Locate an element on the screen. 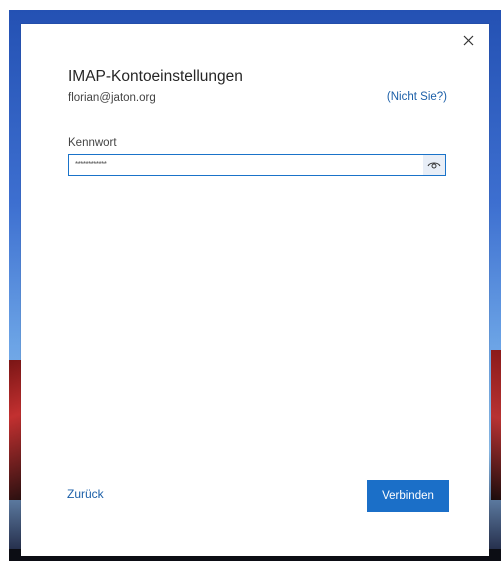  dialog-title: IMAP-Kontoeinstellungen is located at coordinates (155, 76).